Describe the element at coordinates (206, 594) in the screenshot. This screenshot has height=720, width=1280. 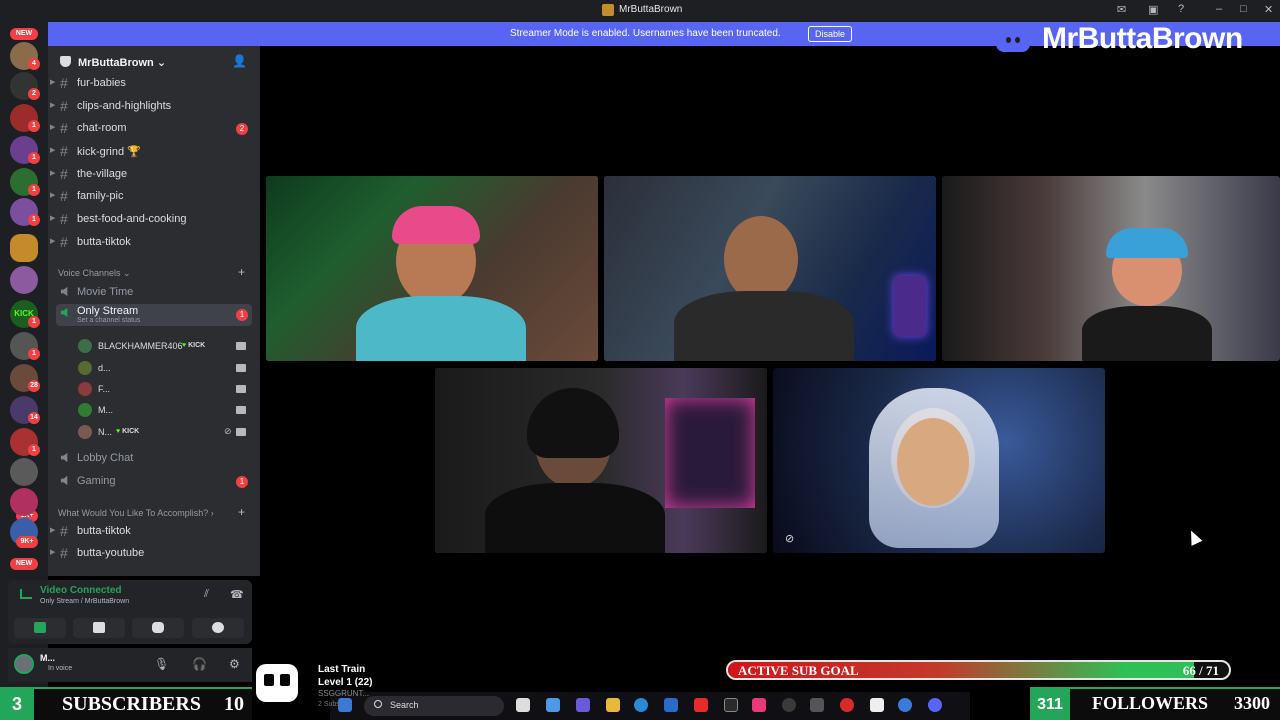
I see `noise-suppression-icon: ⫽` at that location.